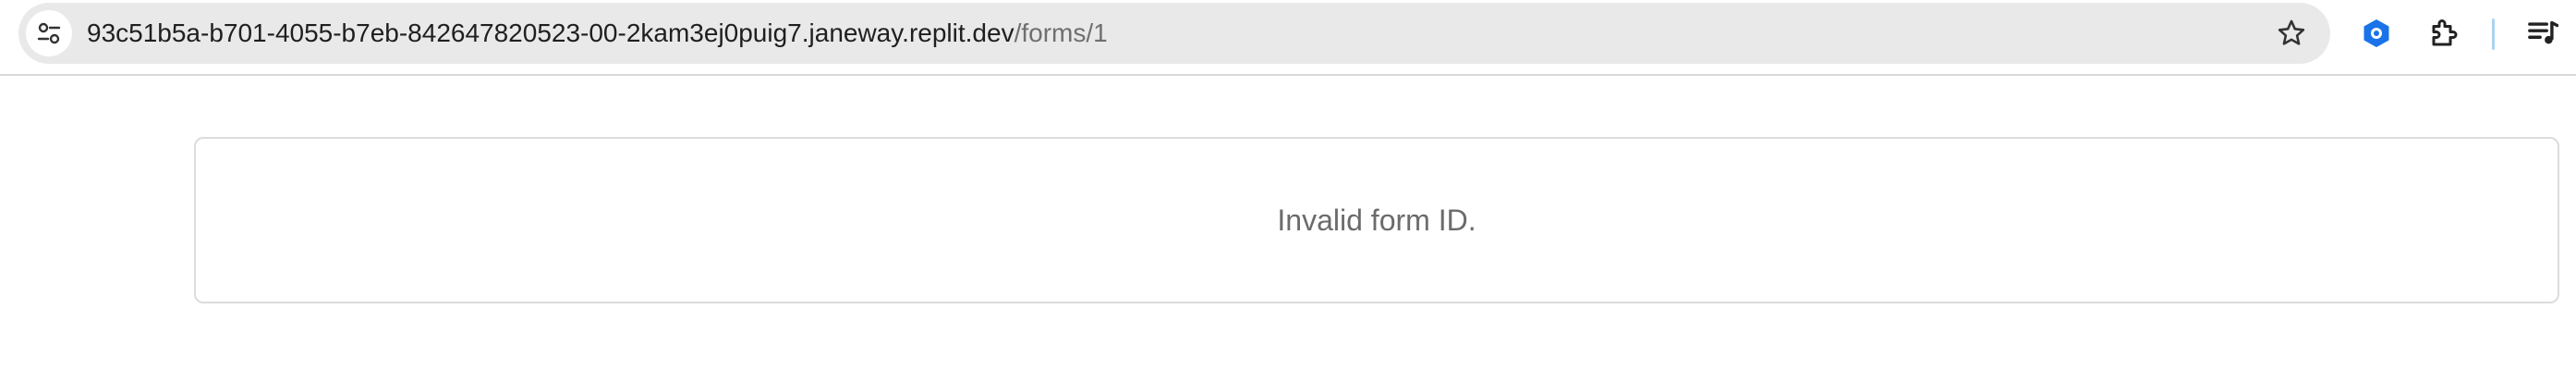 This screenshot has width=2576, height=383. I want to click on puzzle-icon, so click(2444, 33).